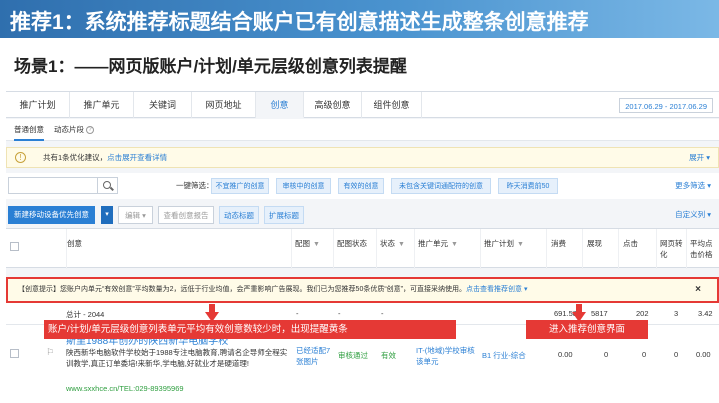 This screenshot has width=719, height=403. What do you see at coordinates (239, 215) in the screenshot?
I see `dynamic-title-button: 动态标题` at bounding box center [239, 215].